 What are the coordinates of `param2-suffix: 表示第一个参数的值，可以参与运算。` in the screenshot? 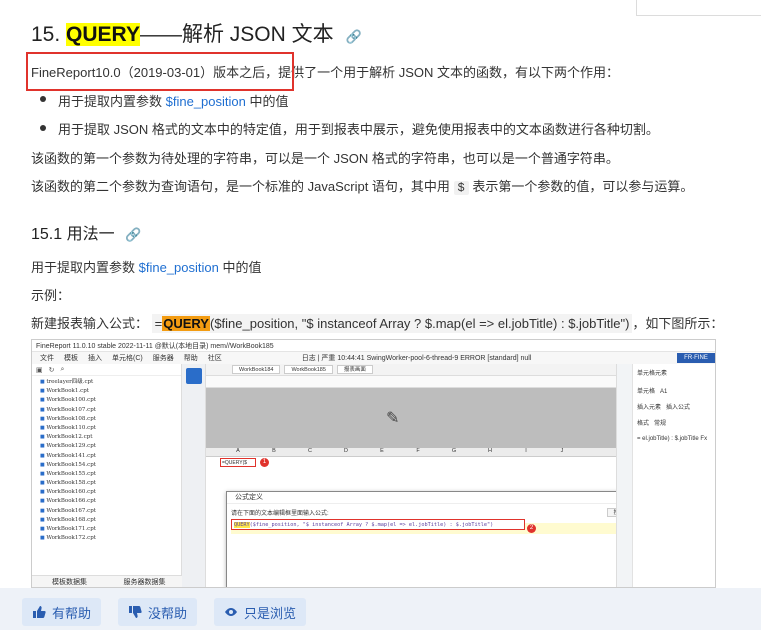 It's located at (581, 186).